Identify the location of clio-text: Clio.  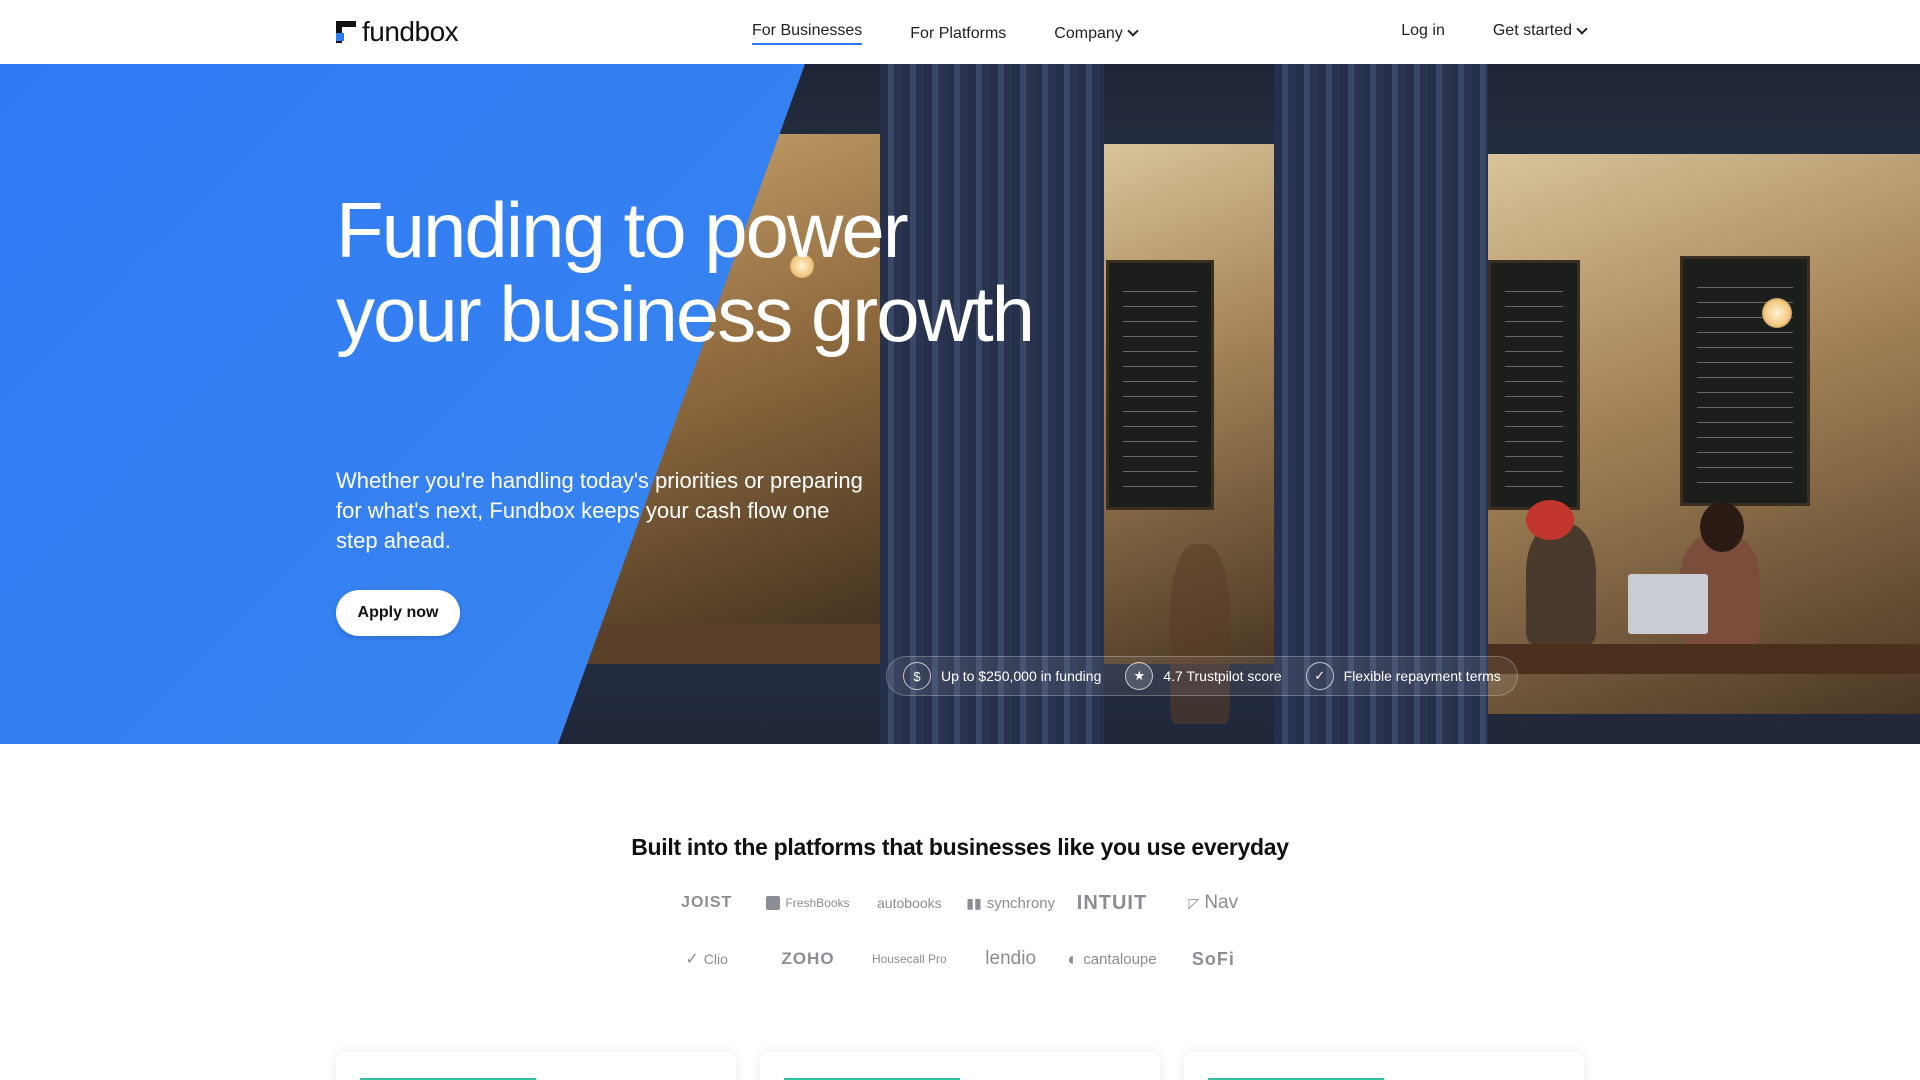
(715, 959).